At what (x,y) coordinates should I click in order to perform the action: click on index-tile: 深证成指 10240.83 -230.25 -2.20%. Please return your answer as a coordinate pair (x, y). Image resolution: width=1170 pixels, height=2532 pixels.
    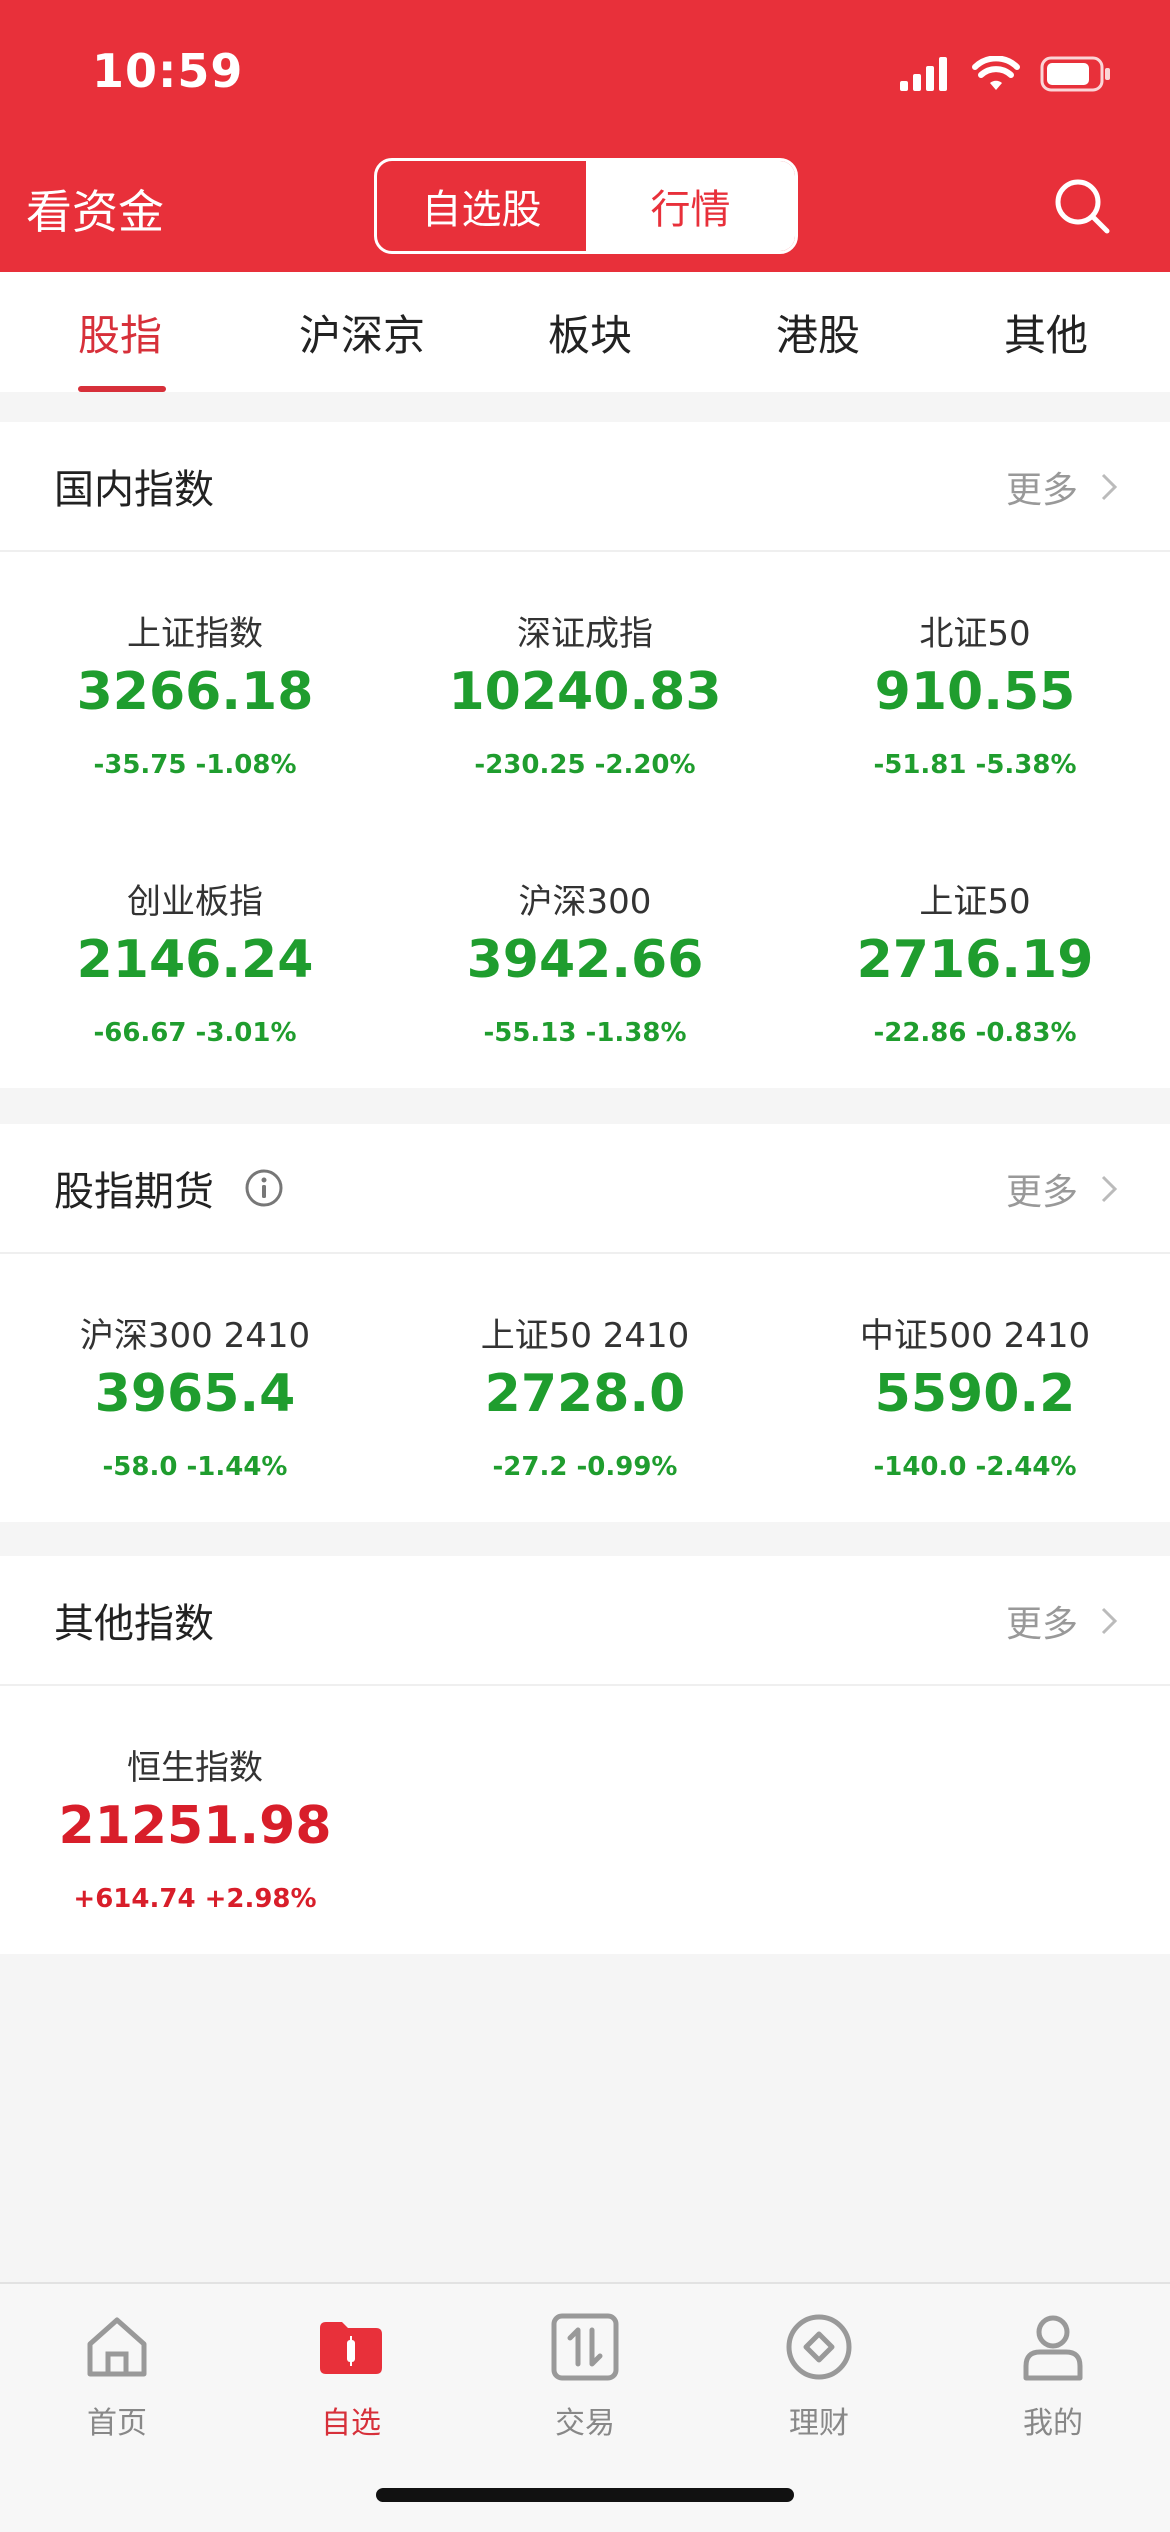
    Looking at the image, I should click on (585, 686).